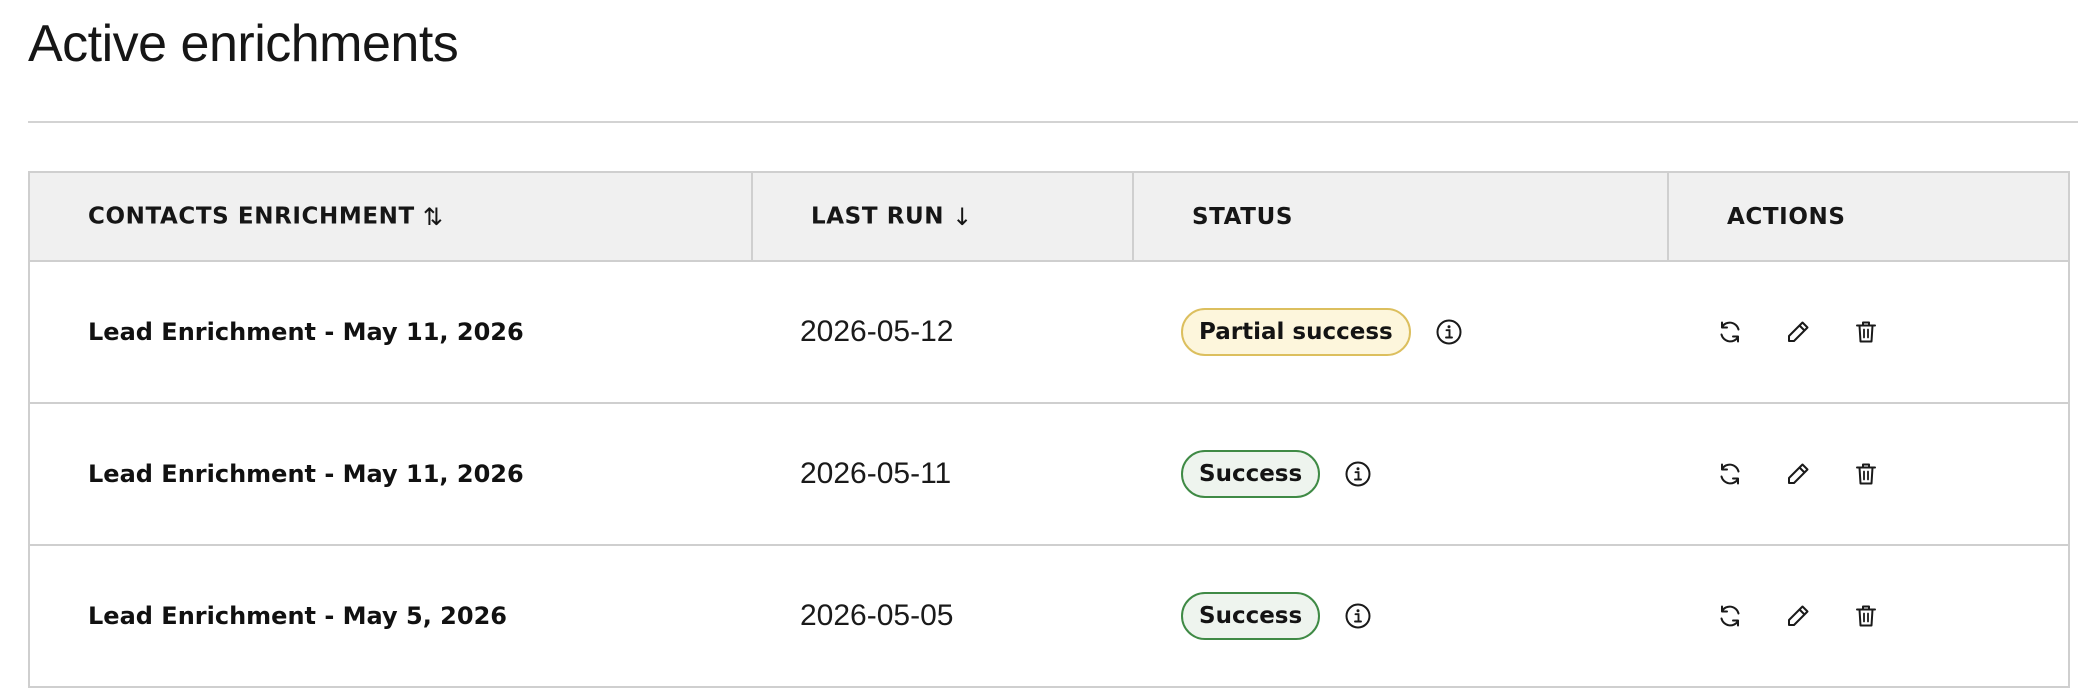 The width and height of the screenshot is (2098, 694). What do you see at coordinates (942, 616) in the screenshot?
I see `last-run-date: 2026-05-05` at bounding box center [942, 616].